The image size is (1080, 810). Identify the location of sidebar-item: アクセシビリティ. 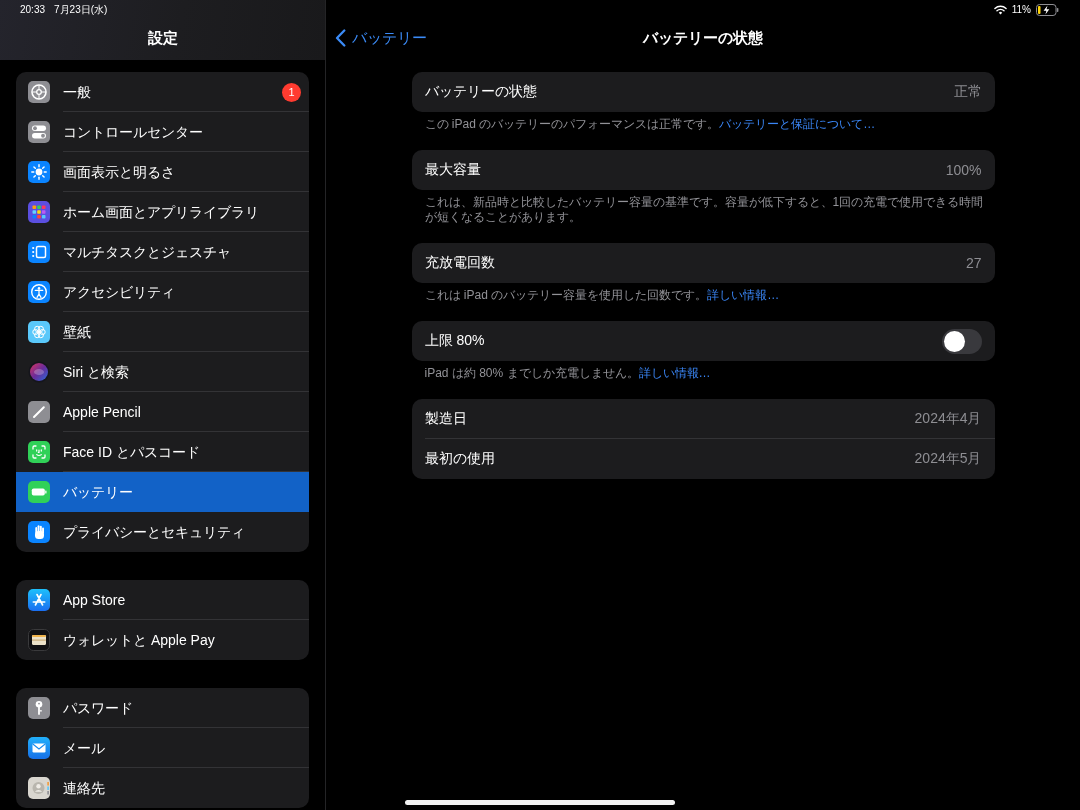
(162, 292).